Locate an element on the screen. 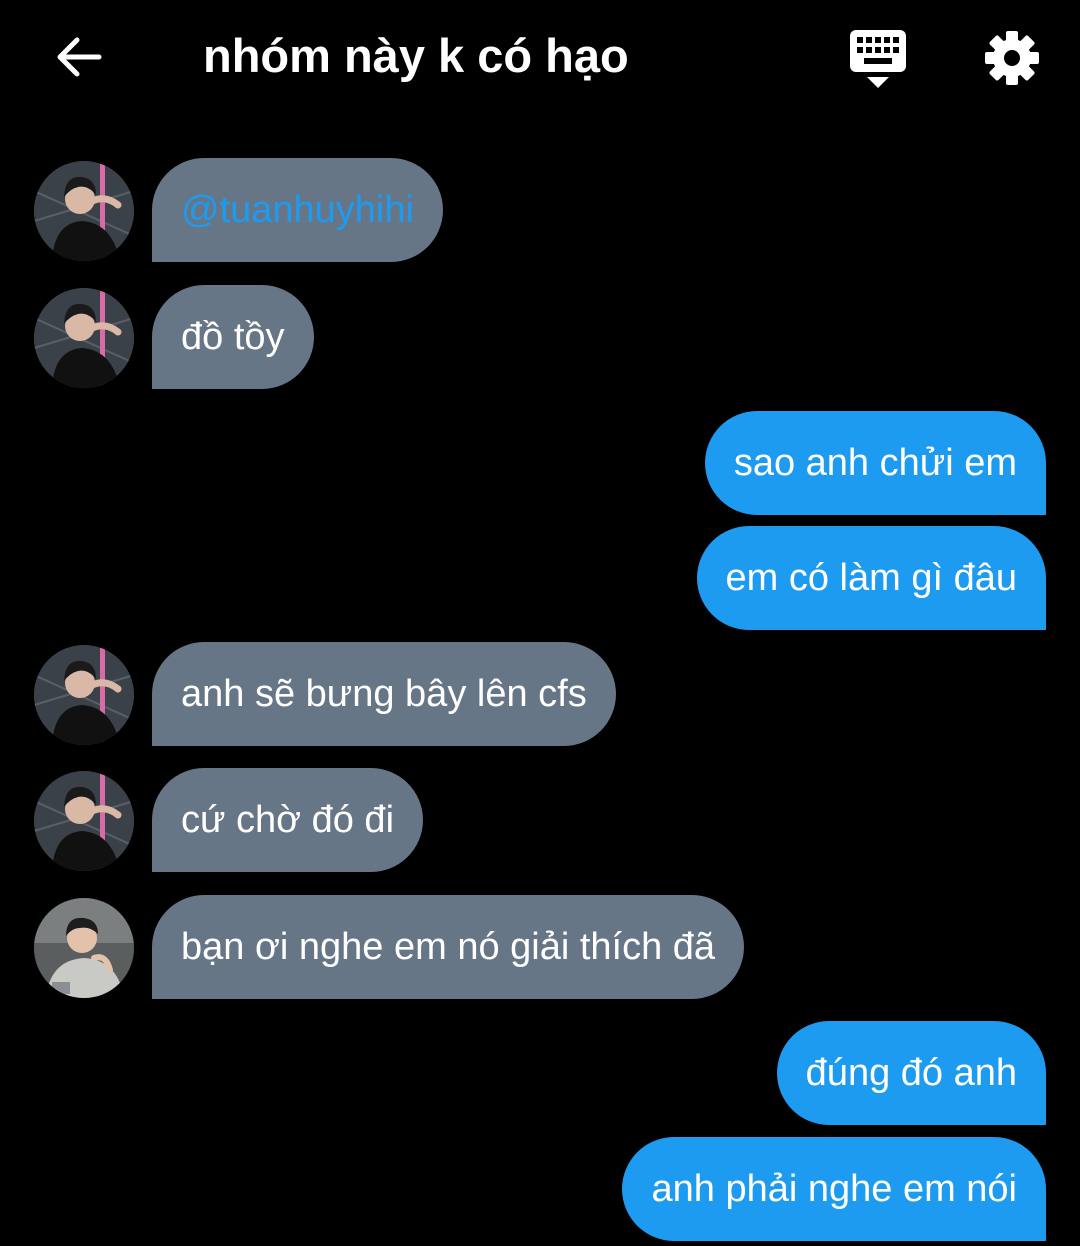 The width and height of the screenshot is (1080, 1246). arrow-left-icon is located at coordinates (79, 57).